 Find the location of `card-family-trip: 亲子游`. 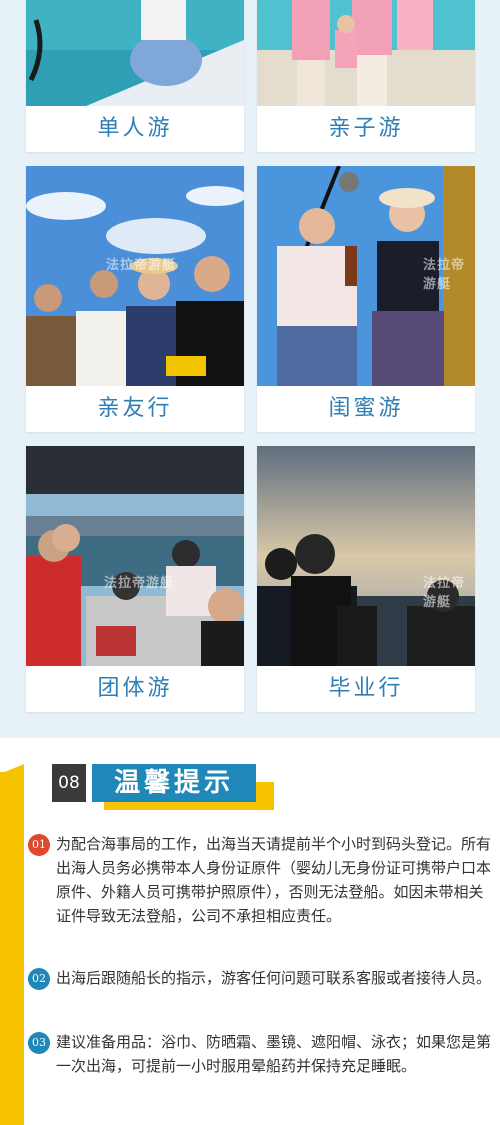

card-family-trip: 亲子游 is located at coordinates (366, 76).